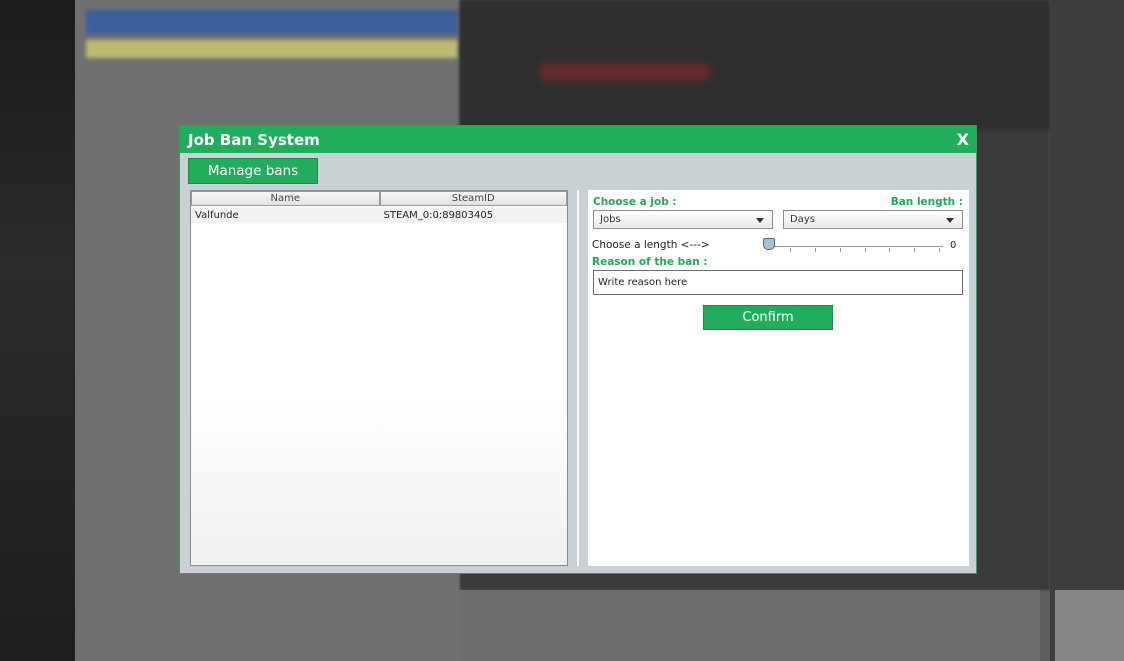 The width and height of the screenshot is (1124, 661). Describe the element at coordinates (953, 245) in the screenshot. I see `length-value: 0` at that location.